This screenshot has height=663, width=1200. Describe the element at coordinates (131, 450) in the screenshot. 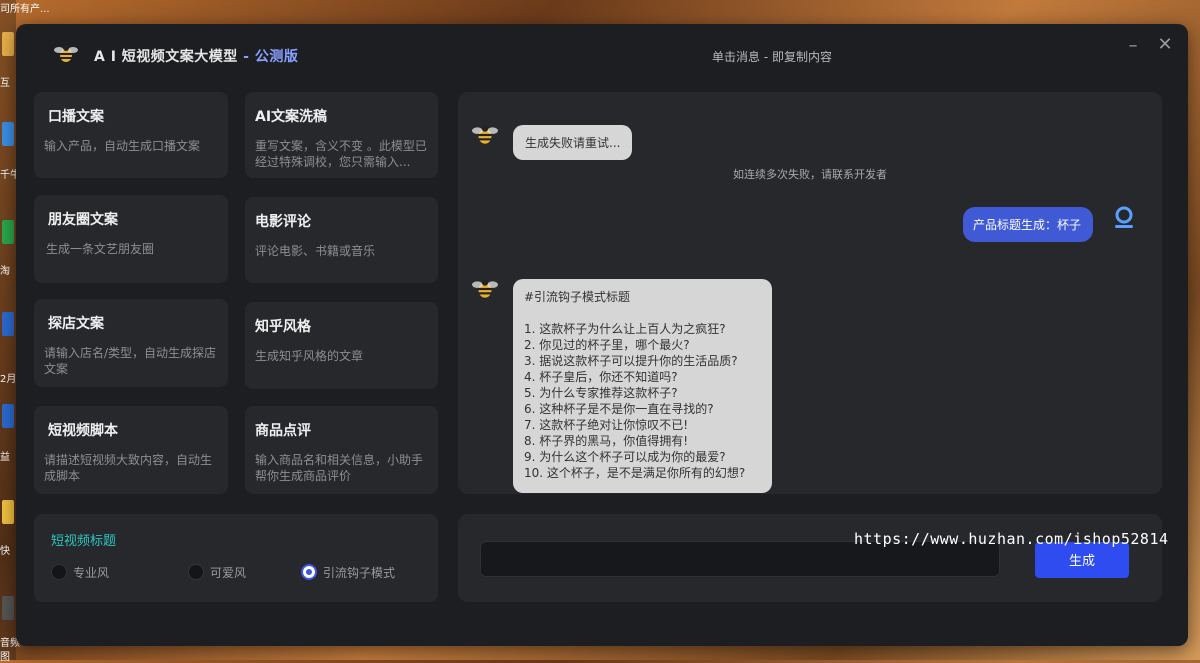

I see `card-video-script: 短视频脚本 请描述短视频大致内容，自动生成脚本` at that location.